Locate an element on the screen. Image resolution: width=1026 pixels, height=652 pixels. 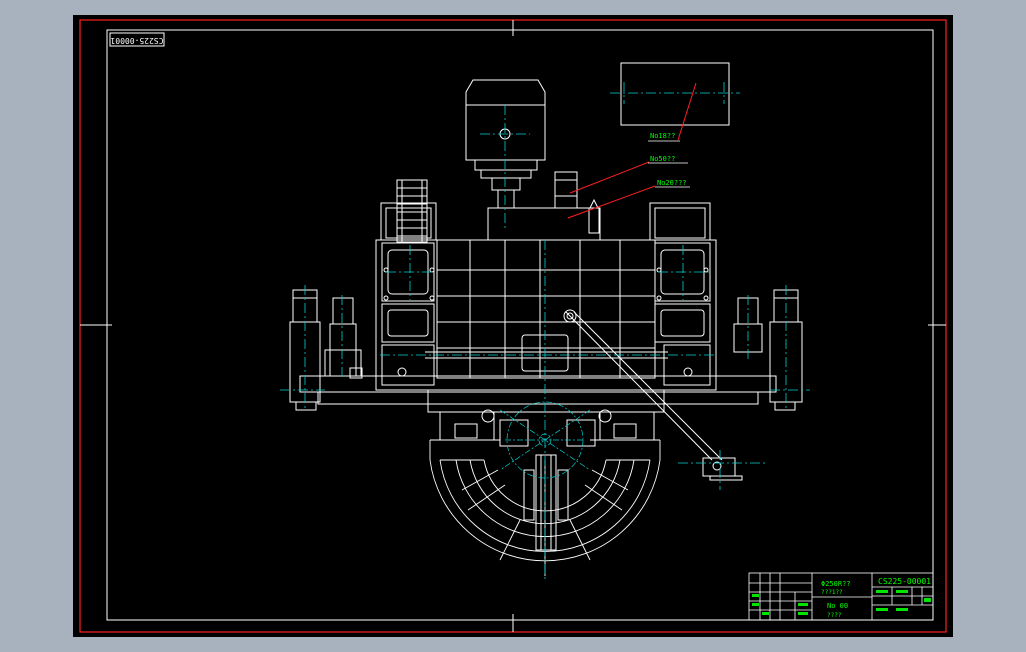
lower-carriage is located at coordinates (546, 418).